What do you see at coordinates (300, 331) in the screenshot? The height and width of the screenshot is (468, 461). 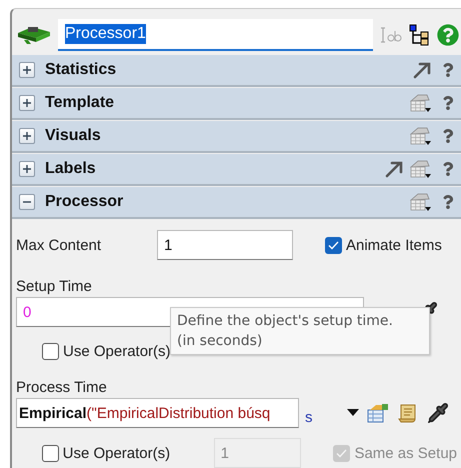 I see `tooltip: Define the object's setup time. (in seconds)` at bounding box center [300, 331].